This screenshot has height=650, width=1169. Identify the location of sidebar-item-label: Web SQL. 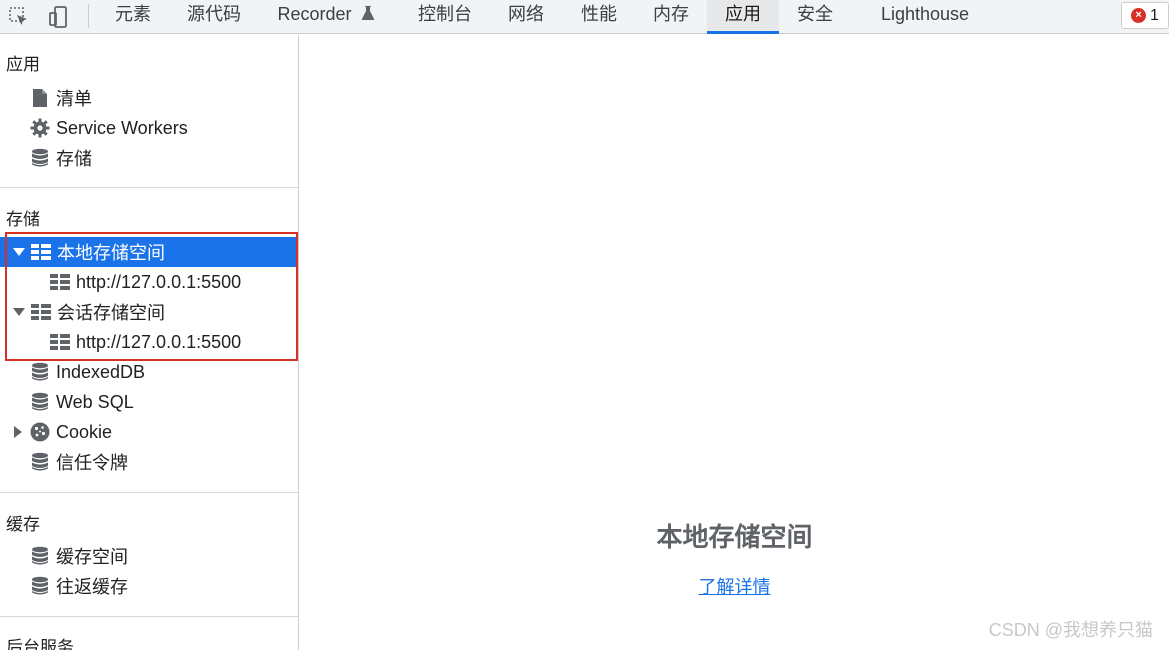
(95, 401).